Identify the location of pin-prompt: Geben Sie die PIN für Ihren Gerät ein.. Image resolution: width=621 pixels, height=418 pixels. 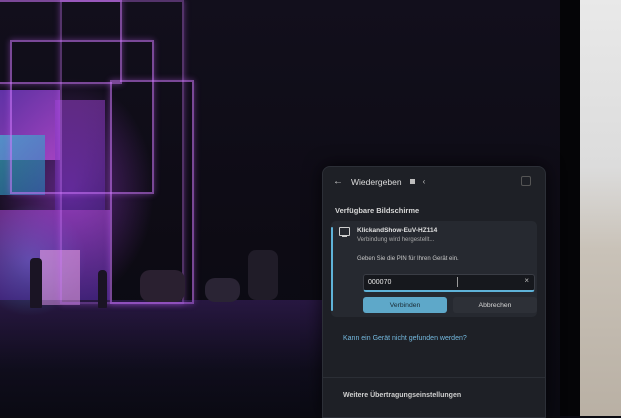
(408, 259).